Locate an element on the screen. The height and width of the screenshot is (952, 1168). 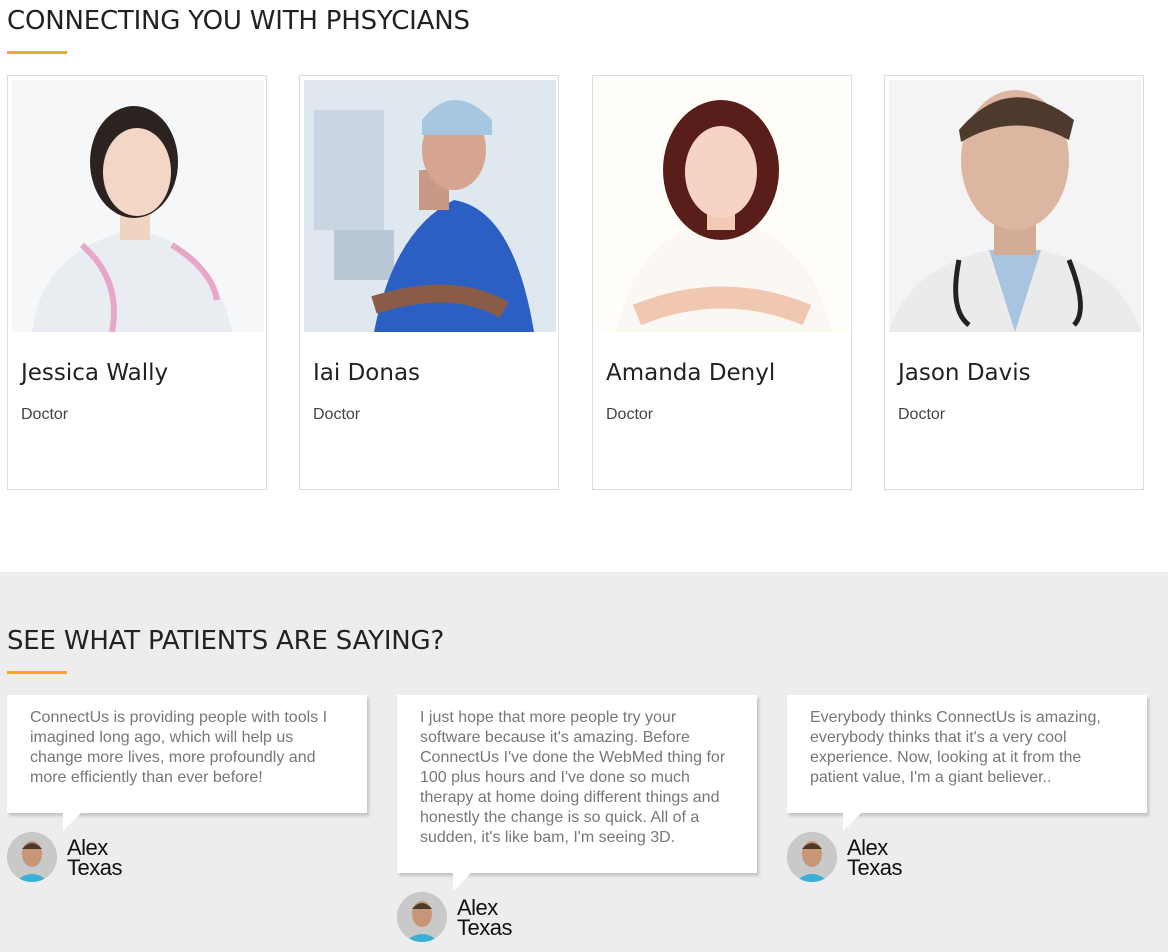
doctor-card: Iai Donas Doctor is located at coordinates (429, 282).